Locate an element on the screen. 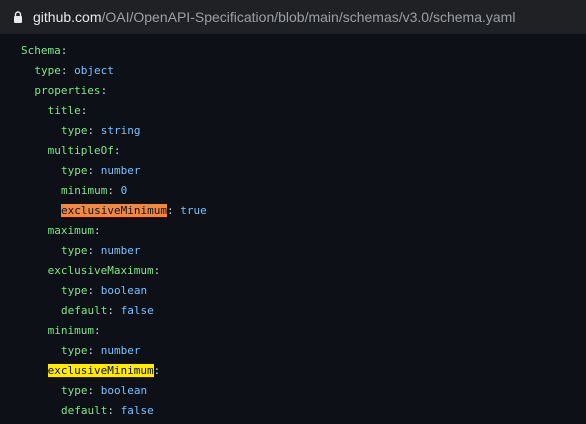  code-line: title: is located at coordinates (293, 111).